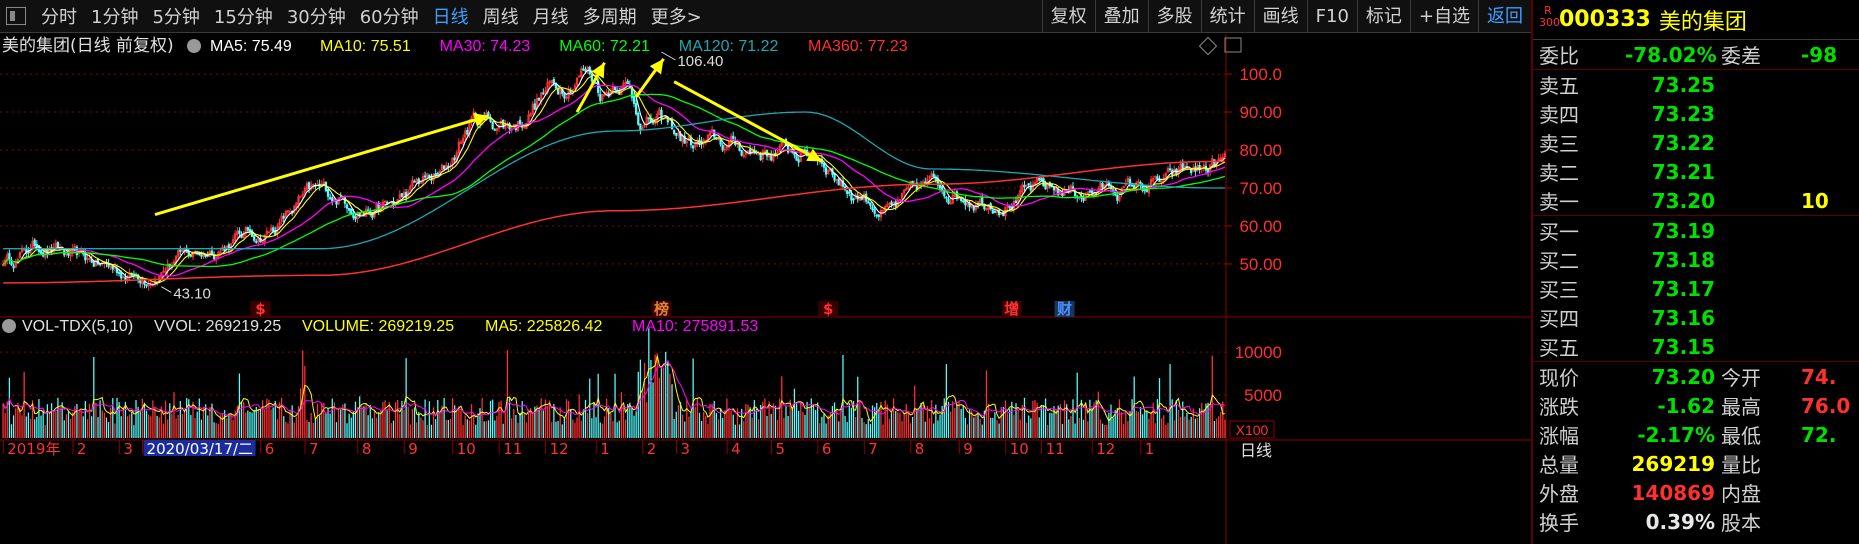 This screenshot has height=544, width=1859. I want to click on tab-monthly: 月线, so click(551, 16).